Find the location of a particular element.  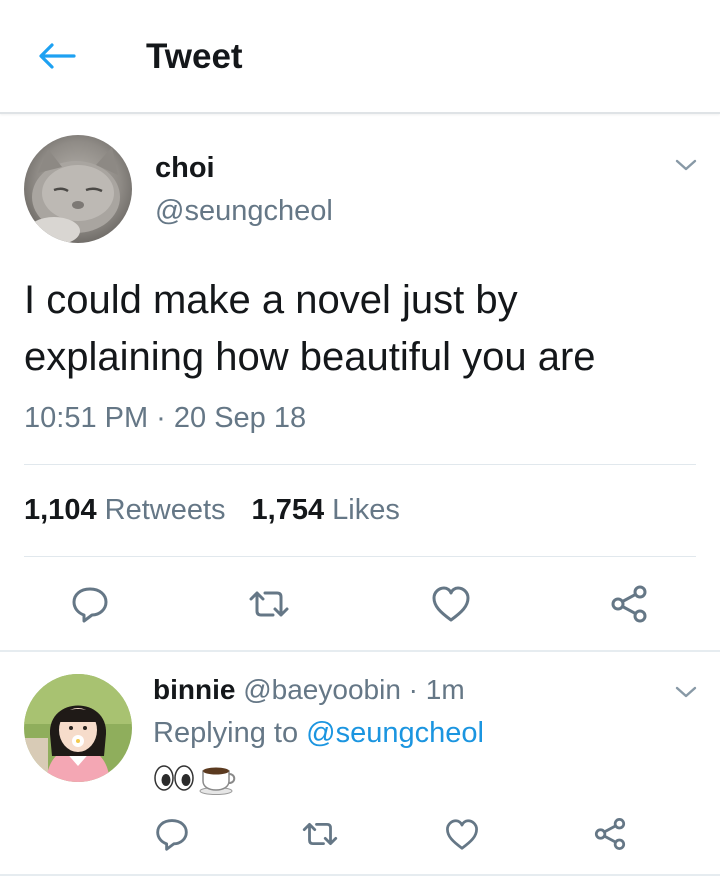

reply-time: · 1m is located at coordinates (436, 689).